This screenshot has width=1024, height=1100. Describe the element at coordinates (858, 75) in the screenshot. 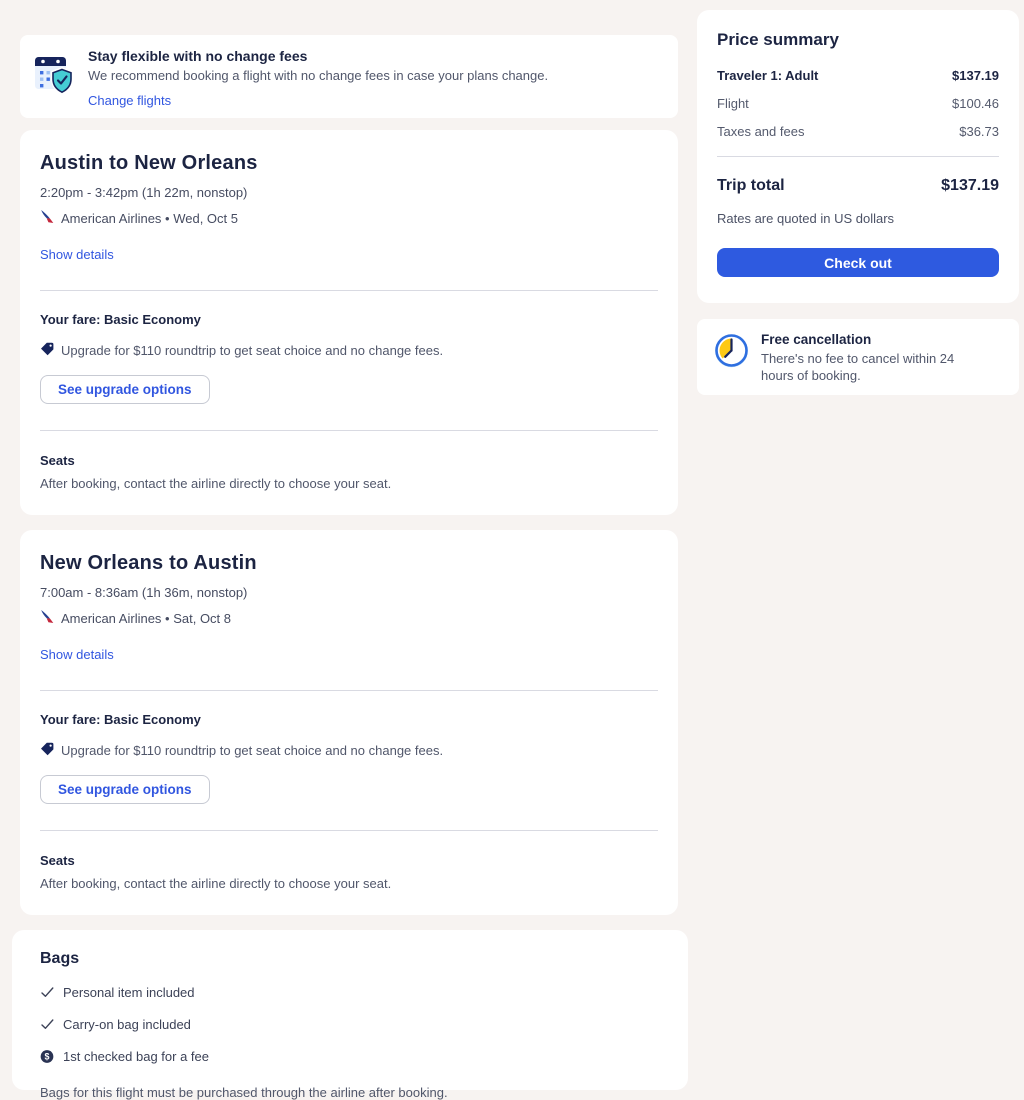

I see `price-row-traveler: Traveler 1: Adult $137.19` at that location.